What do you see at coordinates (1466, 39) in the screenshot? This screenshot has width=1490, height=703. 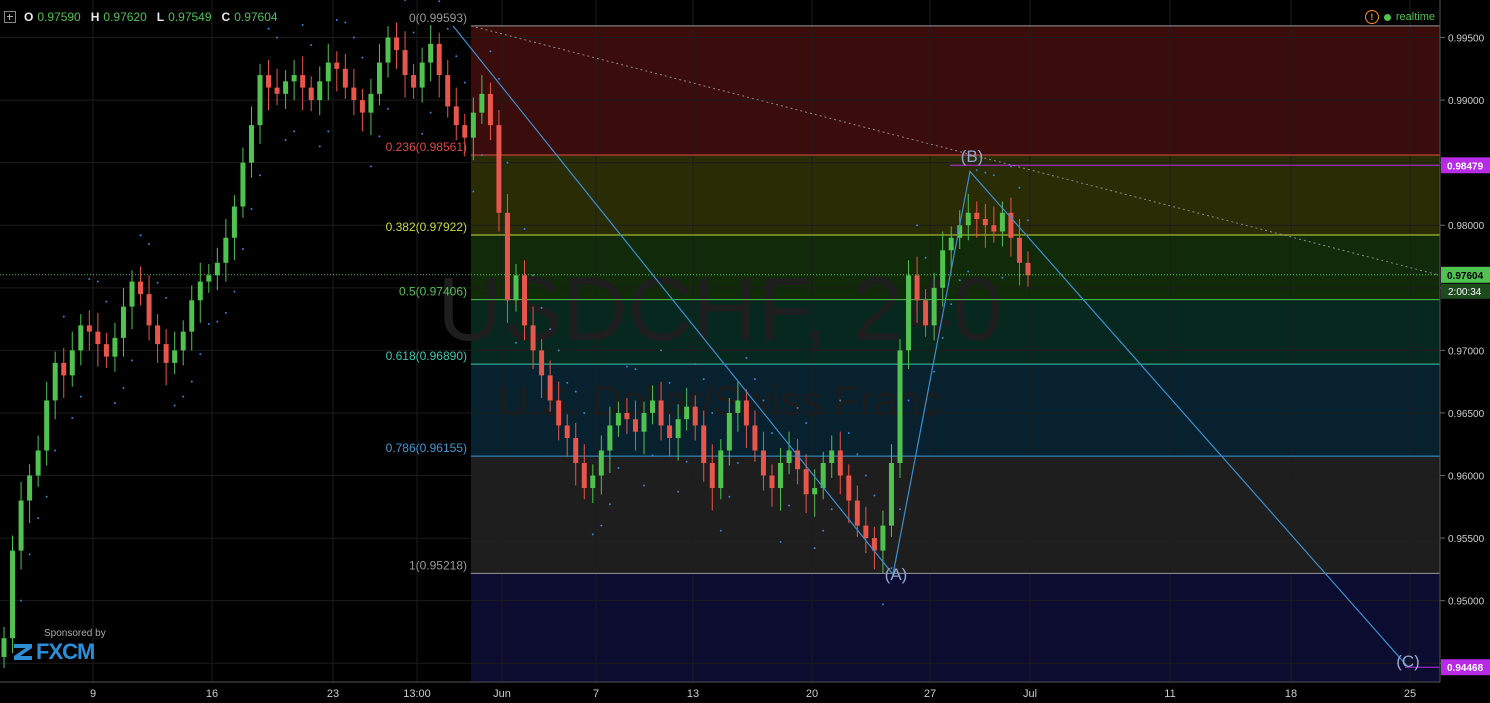 I see `price-tick-label-0: 0.99500` at bounding box center [1466, 39].